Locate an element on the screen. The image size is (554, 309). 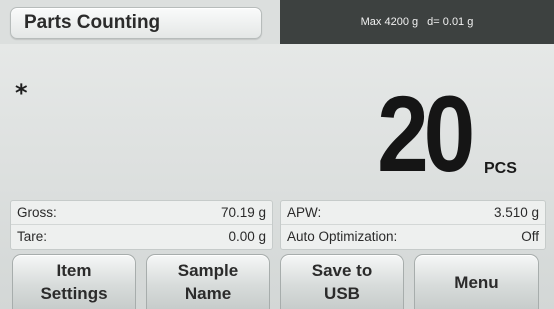
apw-label: APW: is located at coordinates (304, 212).